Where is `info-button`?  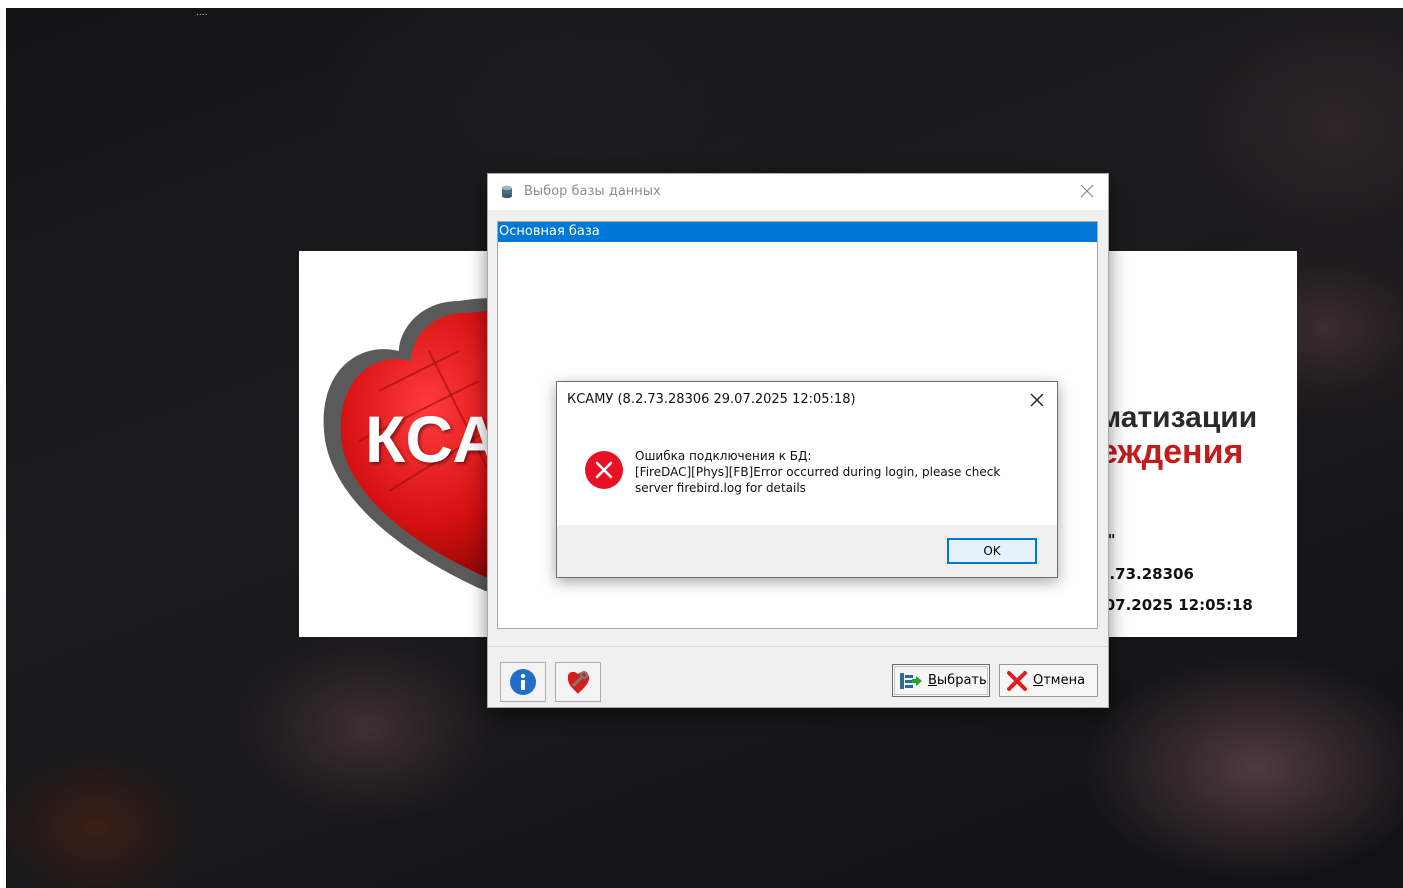
info-button is located at coordinates (523, 682).